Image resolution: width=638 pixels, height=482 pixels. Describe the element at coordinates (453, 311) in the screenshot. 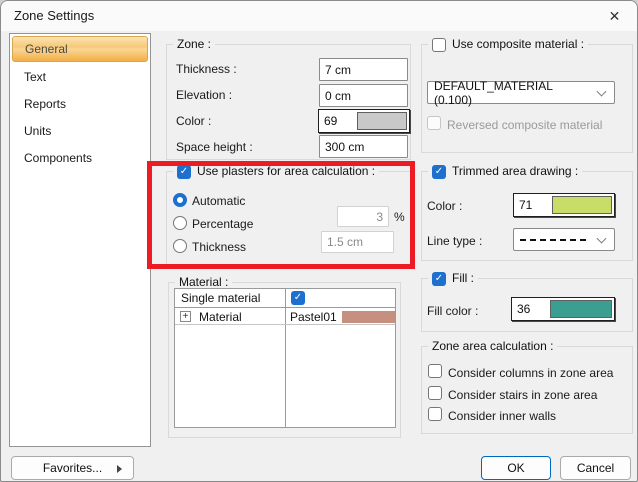

I see `fill-color-label: Fill color :` at that location.